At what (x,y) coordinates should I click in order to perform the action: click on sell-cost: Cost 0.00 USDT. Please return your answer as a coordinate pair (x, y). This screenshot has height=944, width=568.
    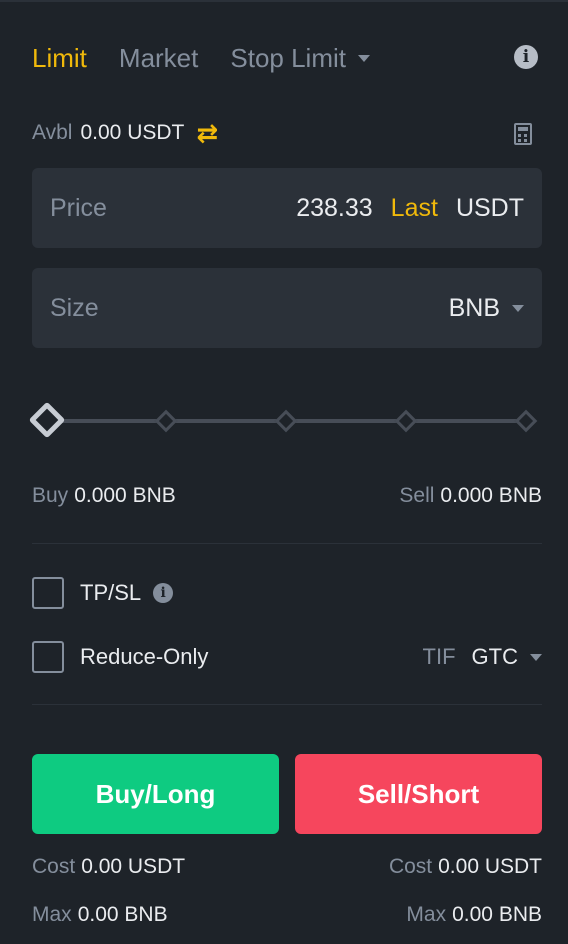
    Looking at the image, I should click on (465, 867).